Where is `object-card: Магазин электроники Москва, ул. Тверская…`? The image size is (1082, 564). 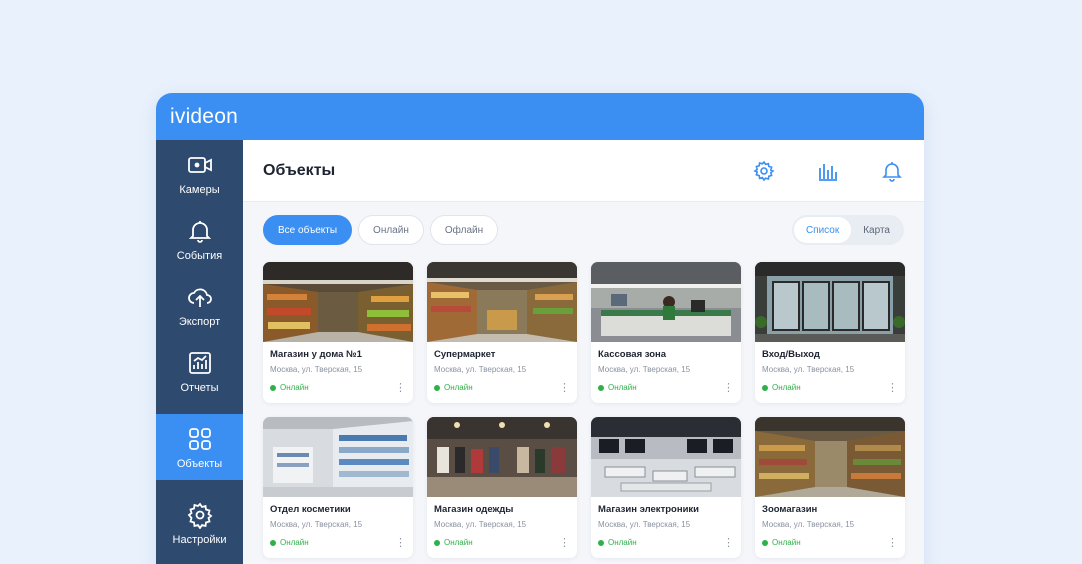
object-card: Магазин электроники Москва, ул. Тверская… is located at coordinates (666, 487).